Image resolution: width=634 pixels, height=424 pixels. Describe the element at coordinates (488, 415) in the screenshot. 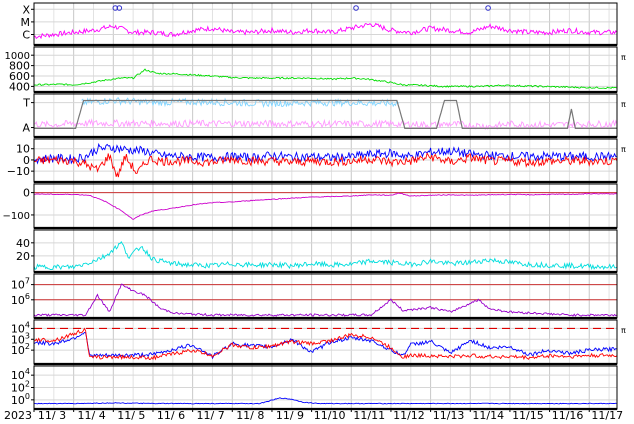

I see `x-tick-label: 11/14` at that location.